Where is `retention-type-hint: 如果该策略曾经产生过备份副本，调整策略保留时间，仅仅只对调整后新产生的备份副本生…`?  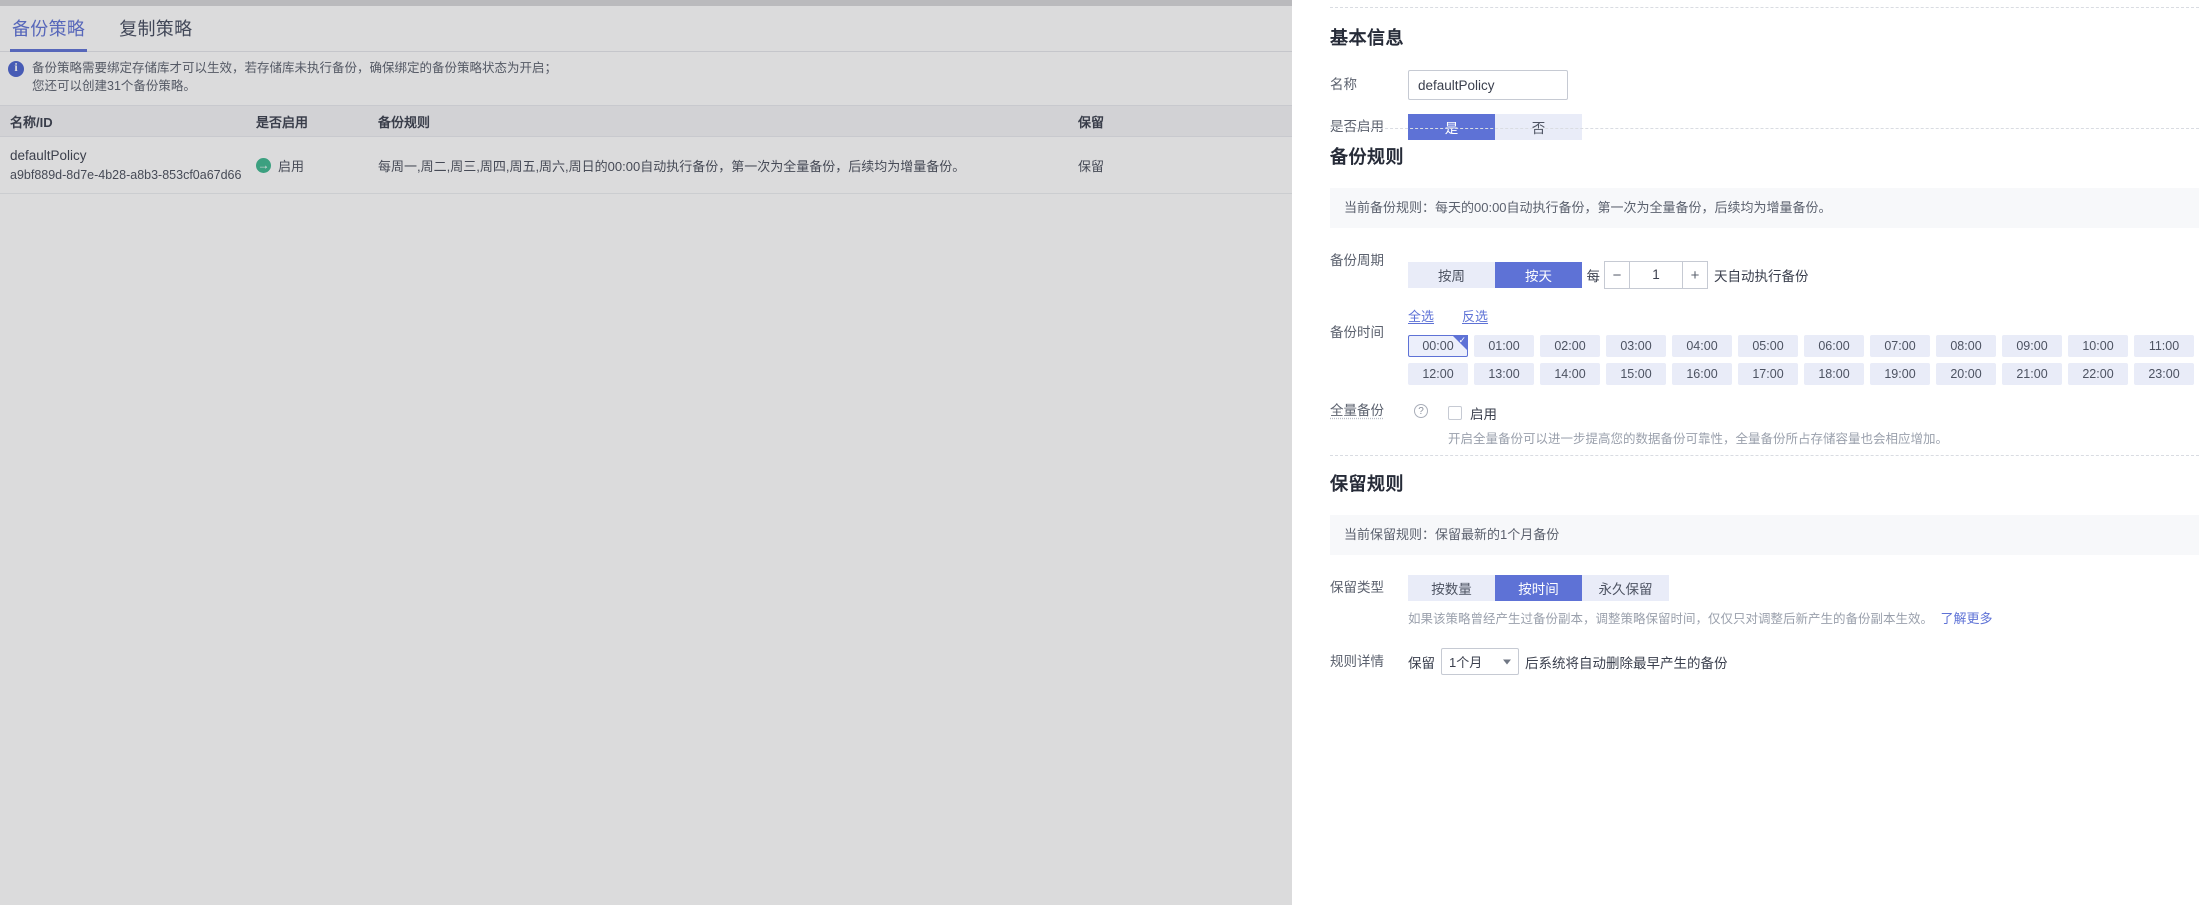 retention-type-hint: 如果该策略曾经产生过备份副本，调整策略保留时间，仅仅只对调整后新产生的备份副本生… is located at coordinates (1671, 619).